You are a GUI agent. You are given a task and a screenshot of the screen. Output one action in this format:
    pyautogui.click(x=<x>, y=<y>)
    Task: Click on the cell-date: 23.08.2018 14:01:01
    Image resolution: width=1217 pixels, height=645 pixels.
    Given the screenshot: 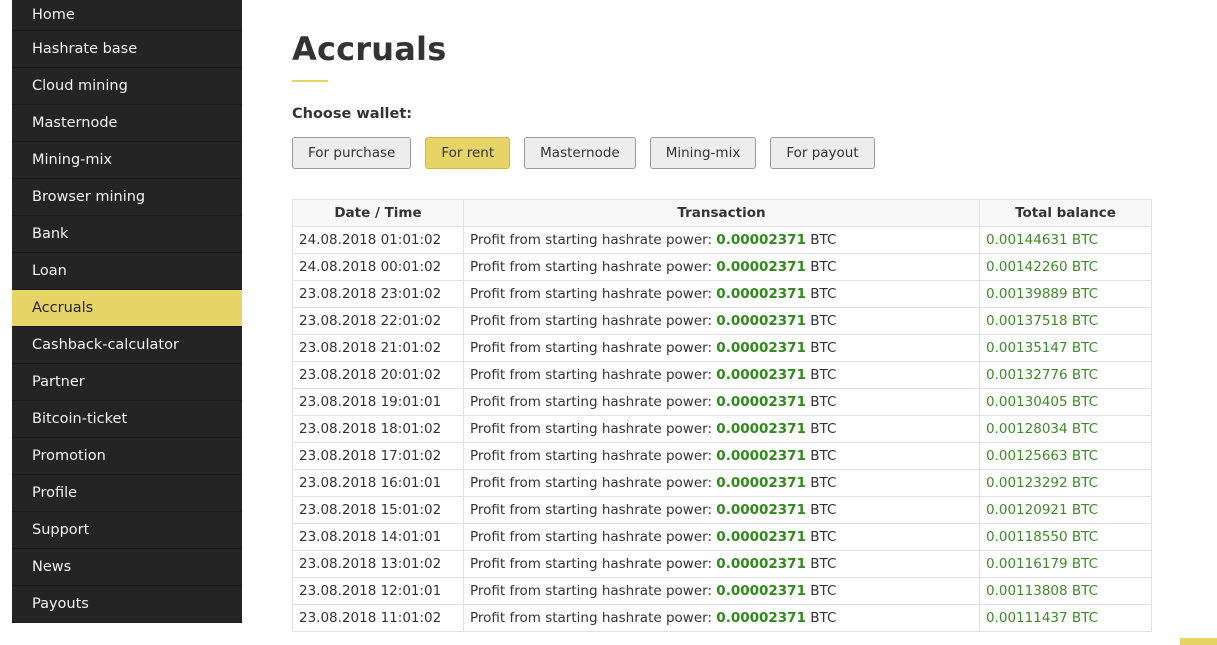 What is the action you would take?
    pyautogui.click(x=378, y=537)
    